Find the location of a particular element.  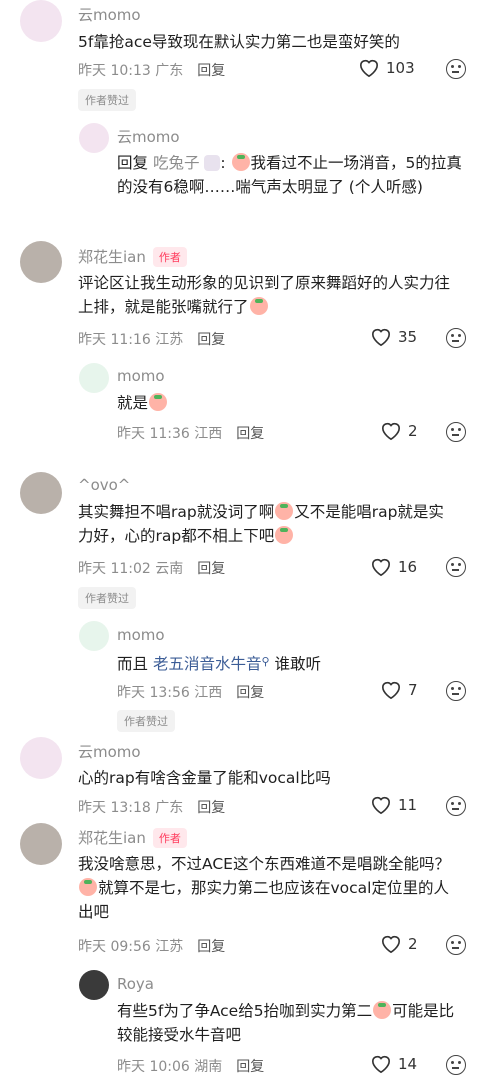

comment-body-prefix: 而且 is located at coordinates (135, 664).